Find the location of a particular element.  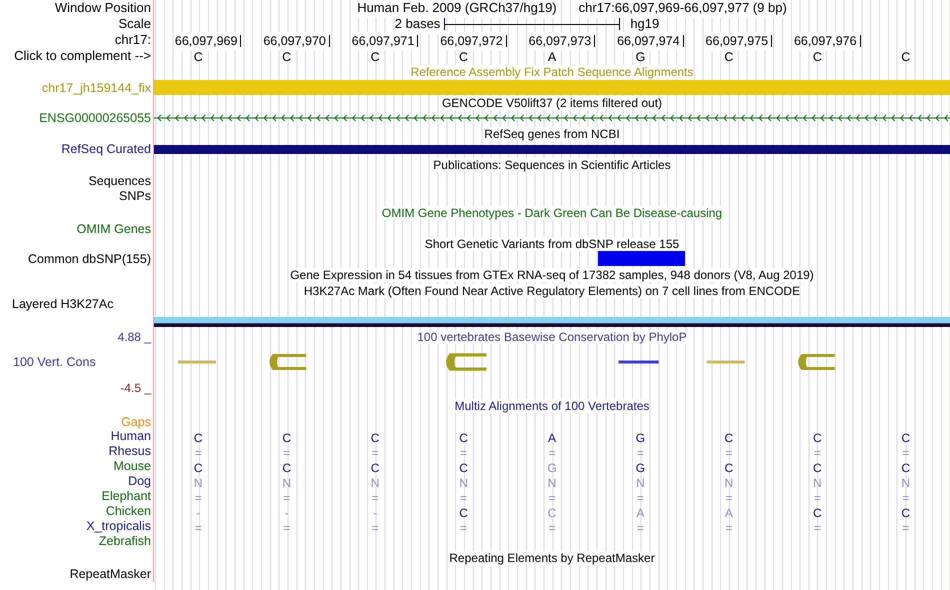

base-letter: A is located at coordinates (552, 57).